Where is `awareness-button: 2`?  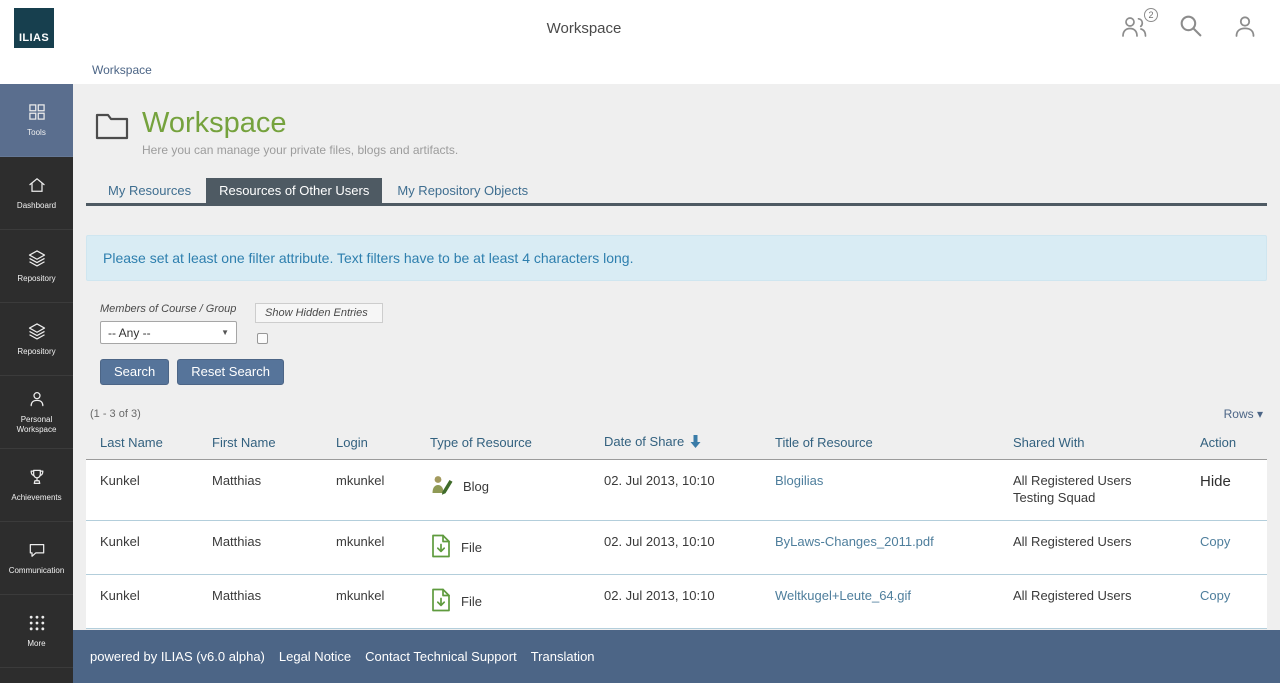
awareness-button: 2 is located at coordinates (1138, 25).